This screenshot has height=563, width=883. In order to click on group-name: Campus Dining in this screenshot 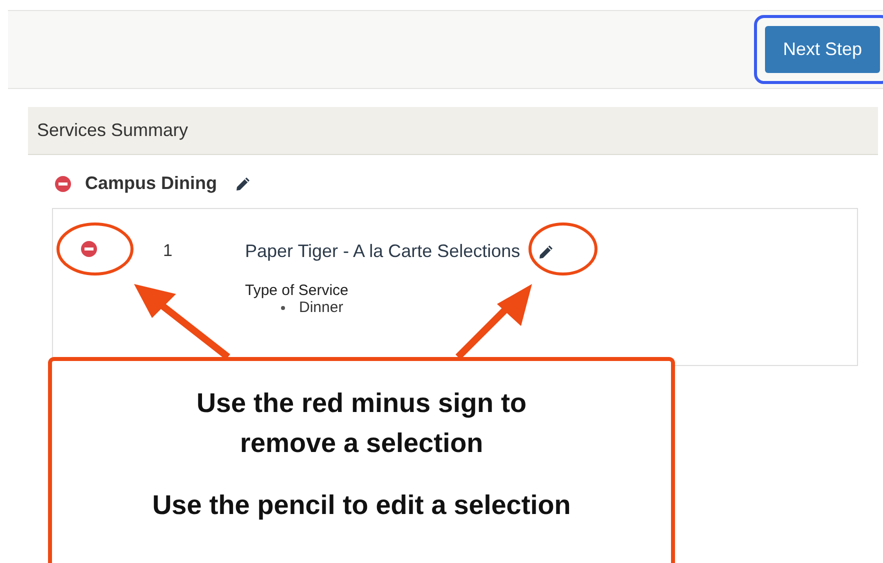, I will do `click(151, 183)`.